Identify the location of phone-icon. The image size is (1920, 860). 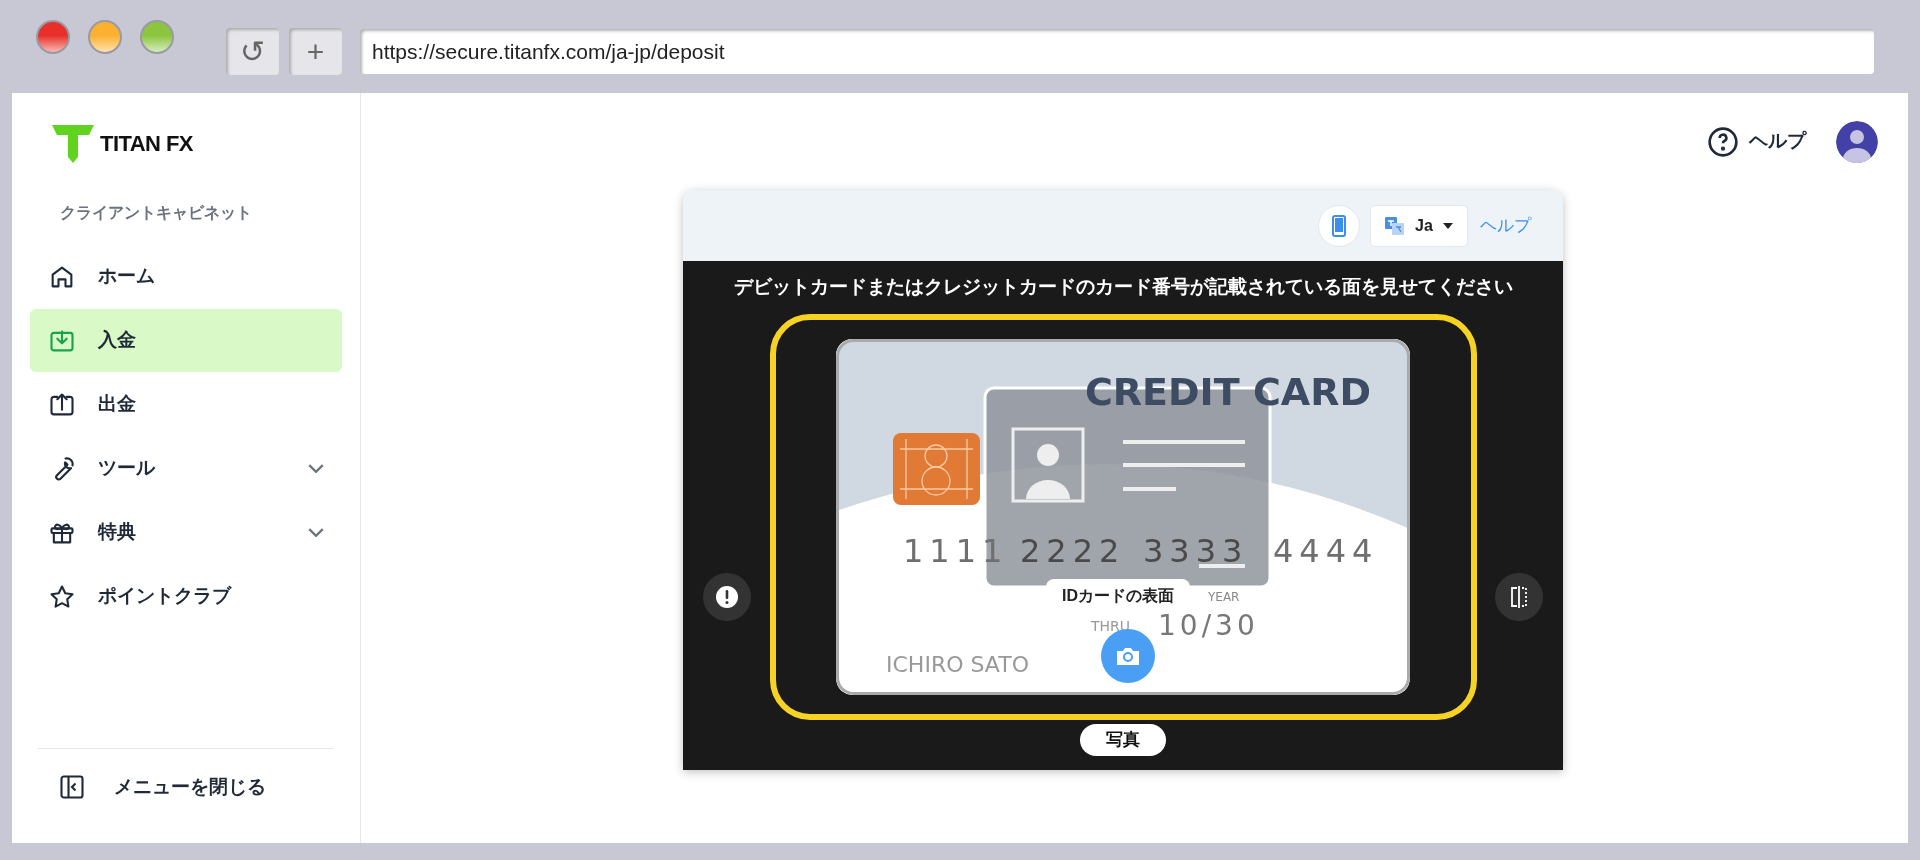
(1339, 225).